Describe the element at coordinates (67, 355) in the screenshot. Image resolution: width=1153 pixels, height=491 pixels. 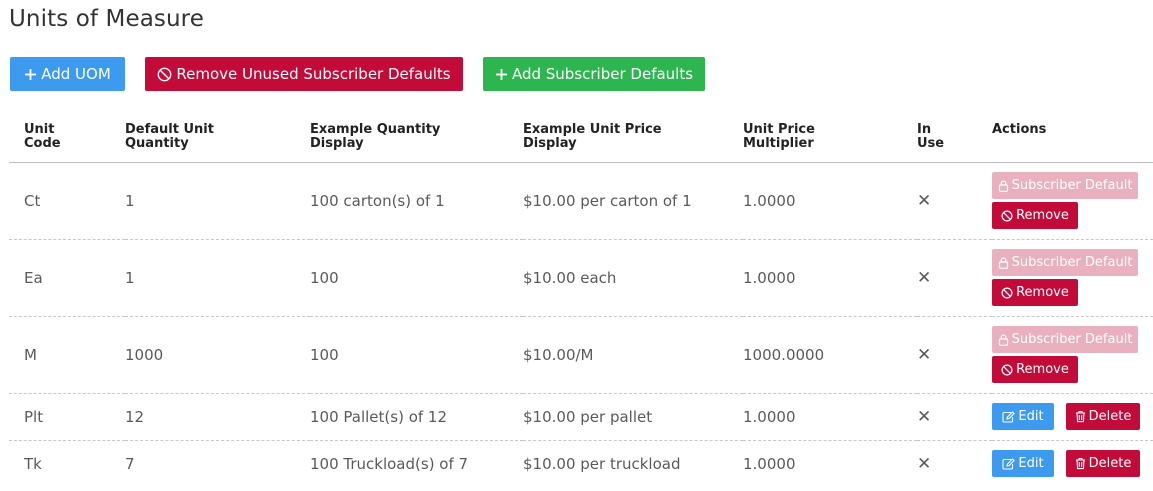
I see `cell-unit-code: M` at that location.